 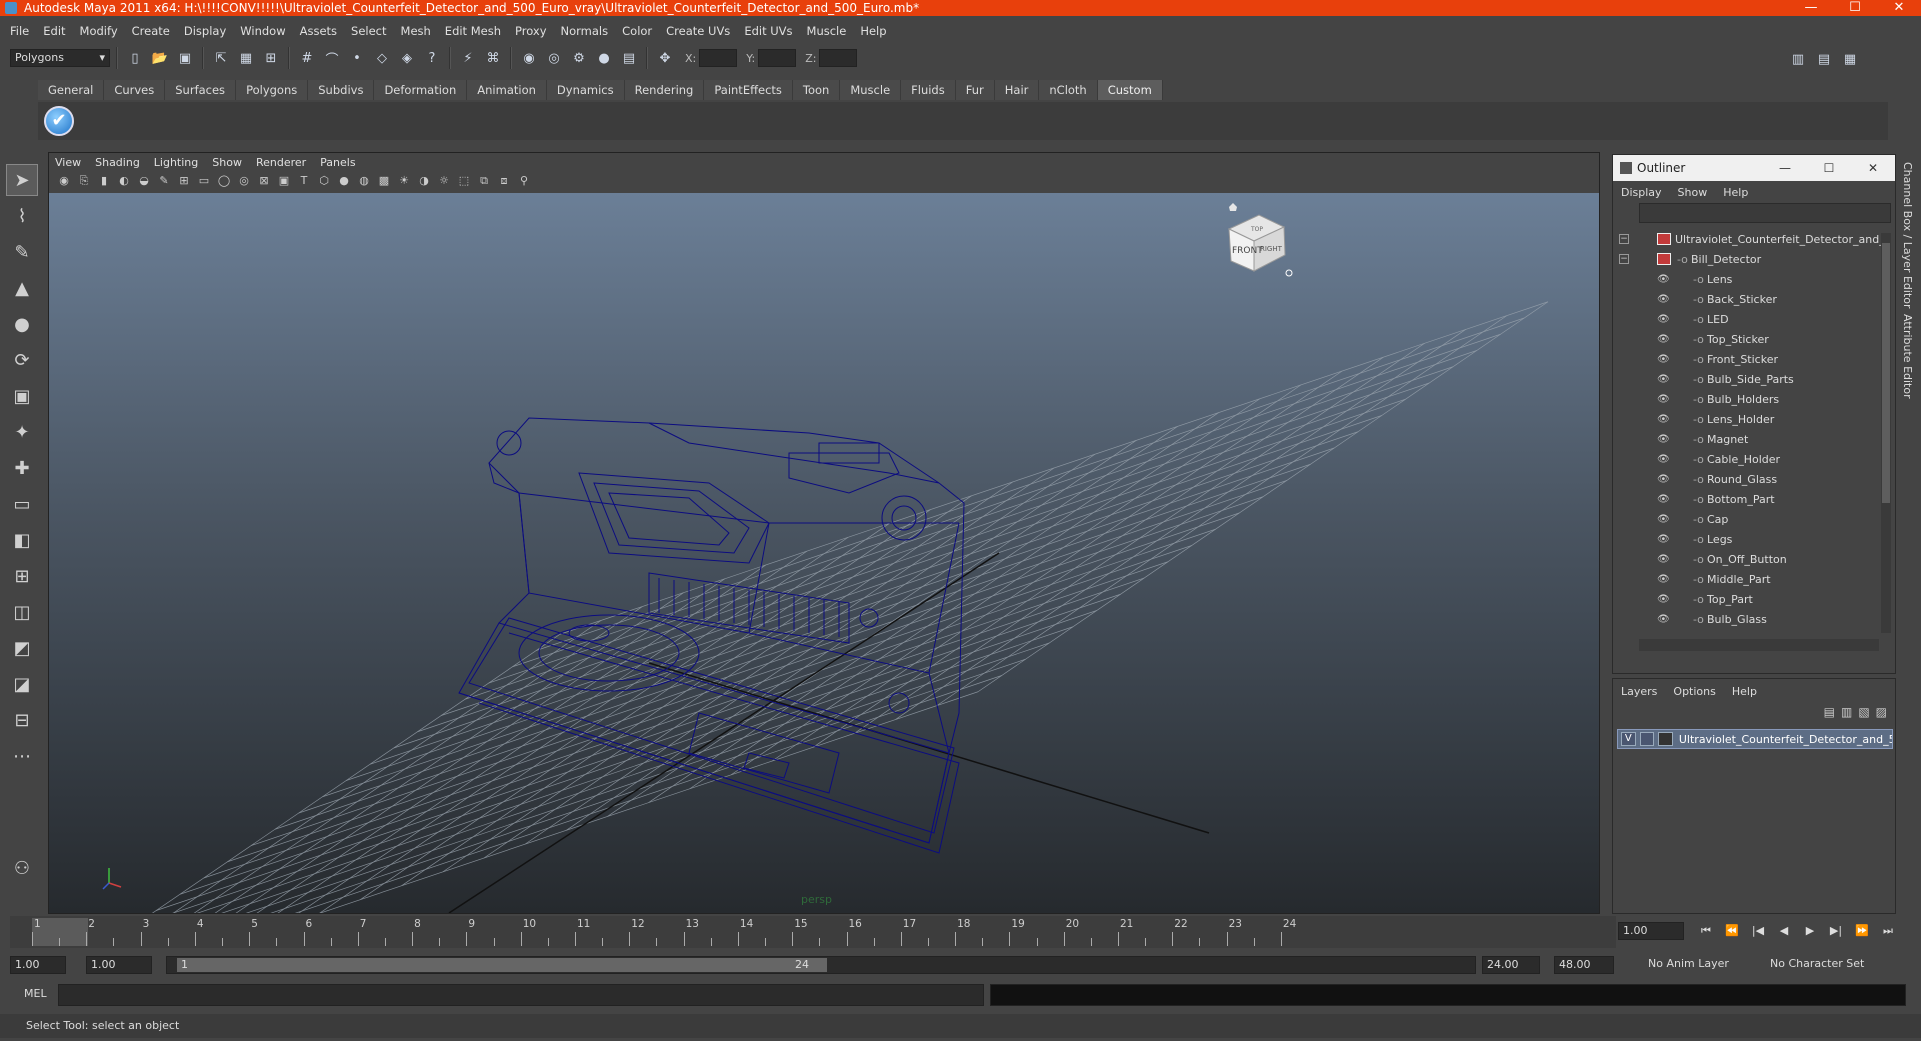 What do you see at coordinates (368, 31) in the screenshot?
I see `menu-select: Select` at bounding box center [368, 31].